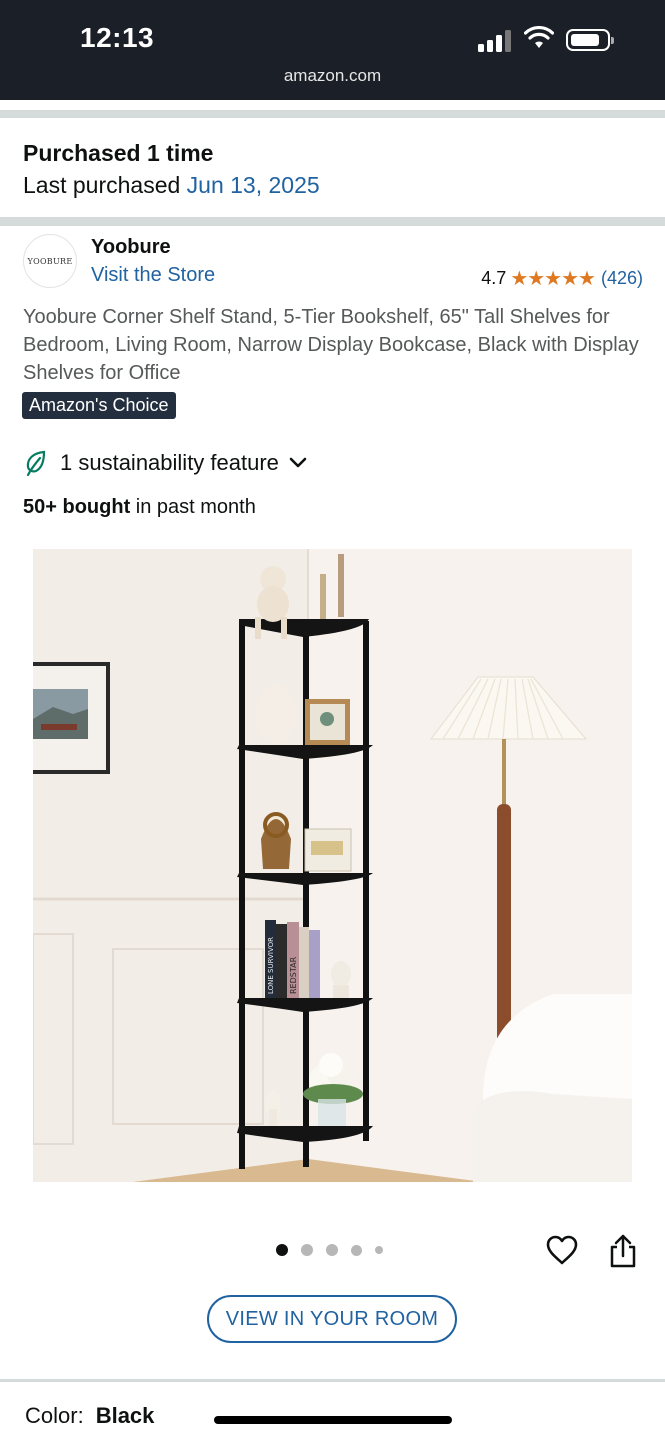 The height and width of the screenshot is (1440, 665). I want to click on amazons-choice-badge: Amazon's Choice, so click(99, 405).